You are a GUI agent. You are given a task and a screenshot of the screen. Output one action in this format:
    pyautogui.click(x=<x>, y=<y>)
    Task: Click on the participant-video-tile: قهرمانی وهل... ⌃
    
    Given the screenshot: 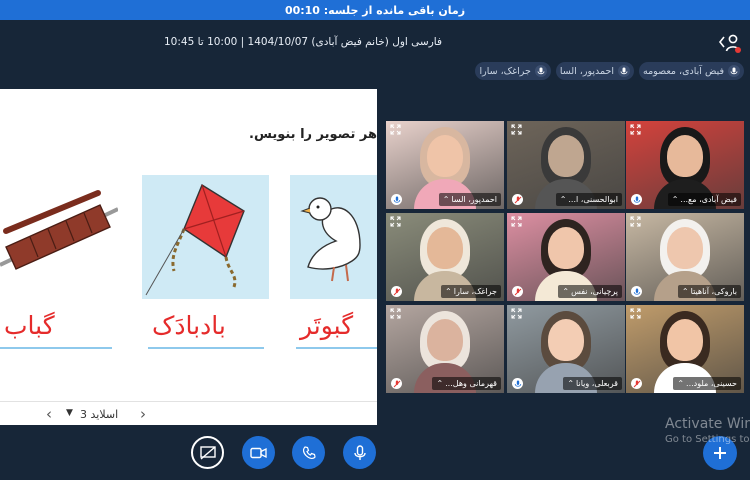 What is the action you would take?
    pyautogui.click(x=445, y=349)
    